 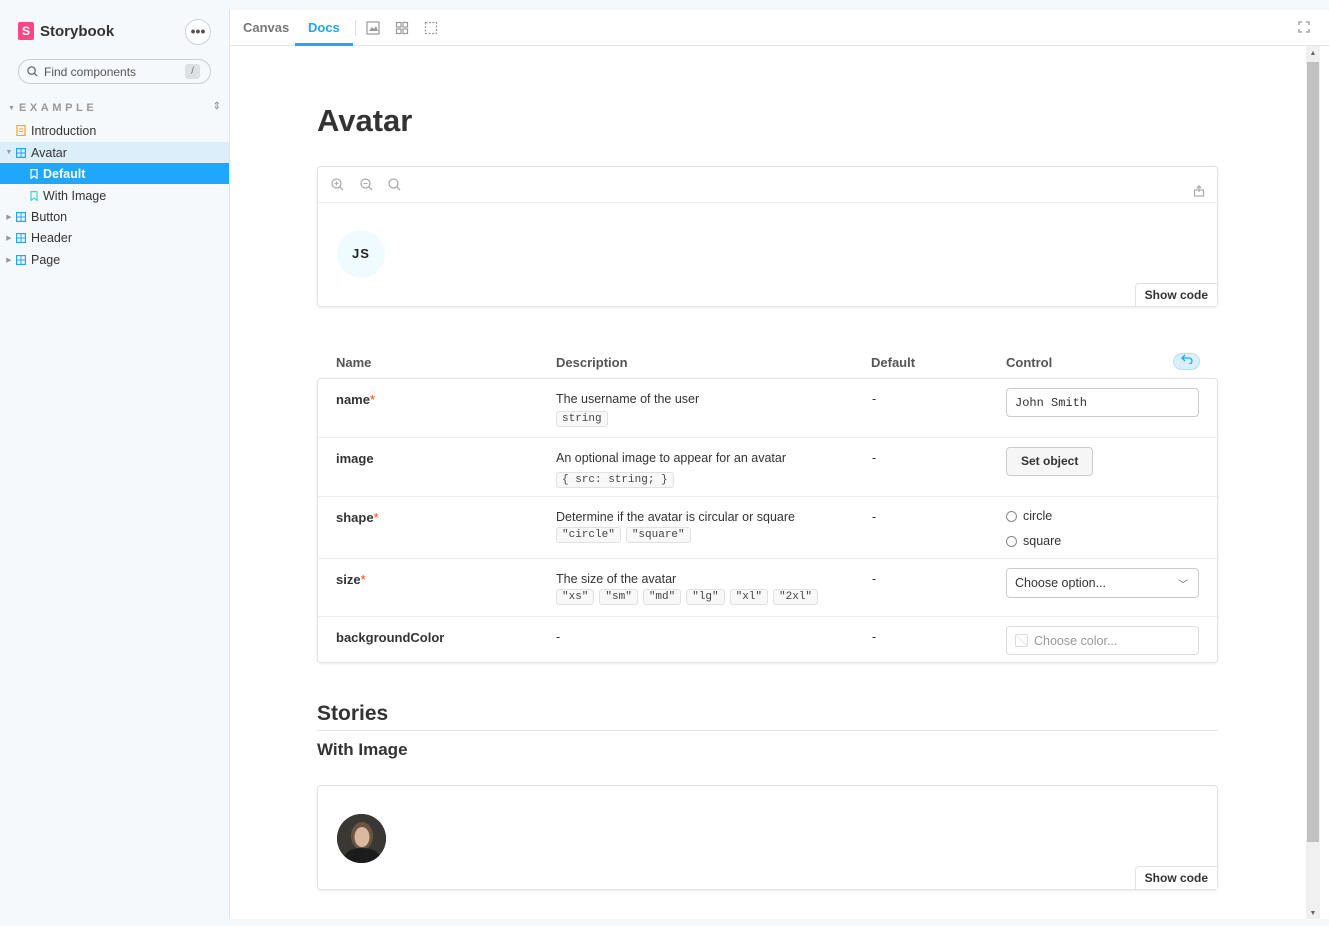 I want to click on sidebar-item-label: Button, so click(x=49, y=216).